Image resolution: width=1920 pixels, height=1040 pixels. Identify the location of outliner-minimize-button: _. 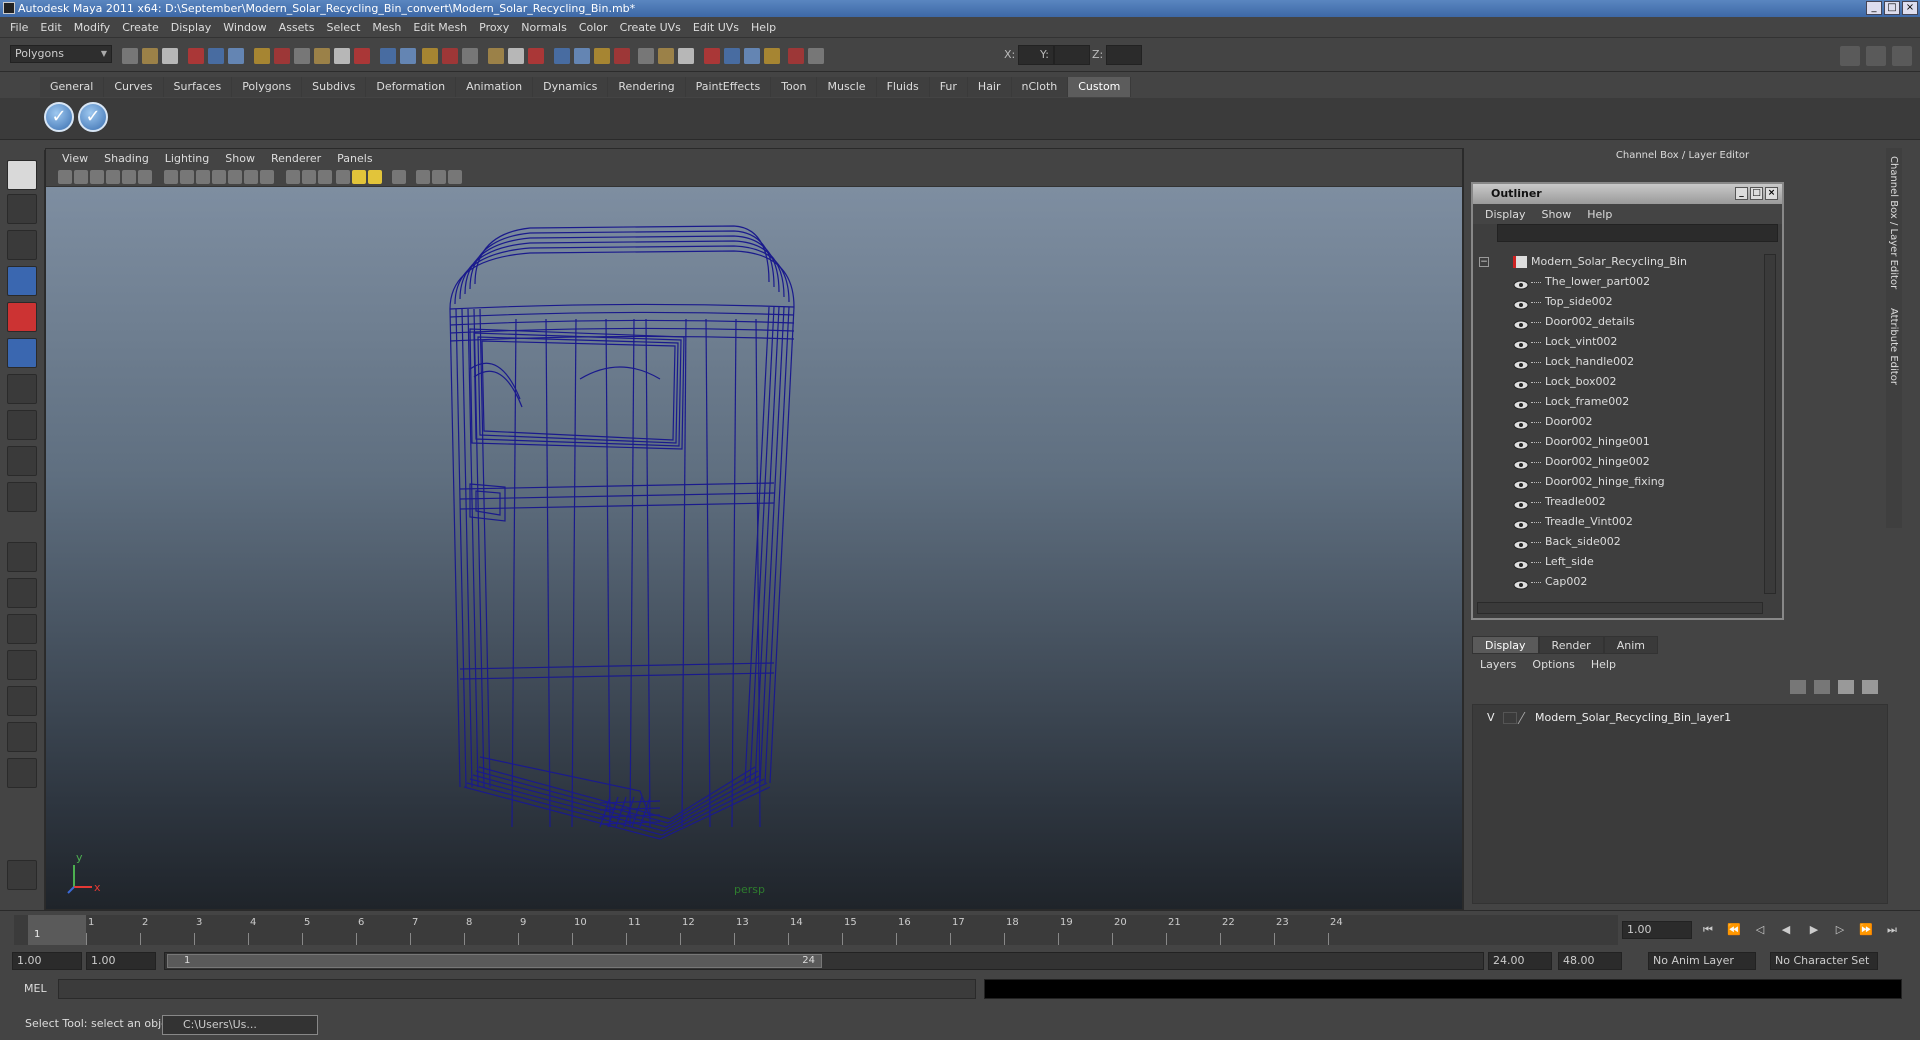
(1741, 193).